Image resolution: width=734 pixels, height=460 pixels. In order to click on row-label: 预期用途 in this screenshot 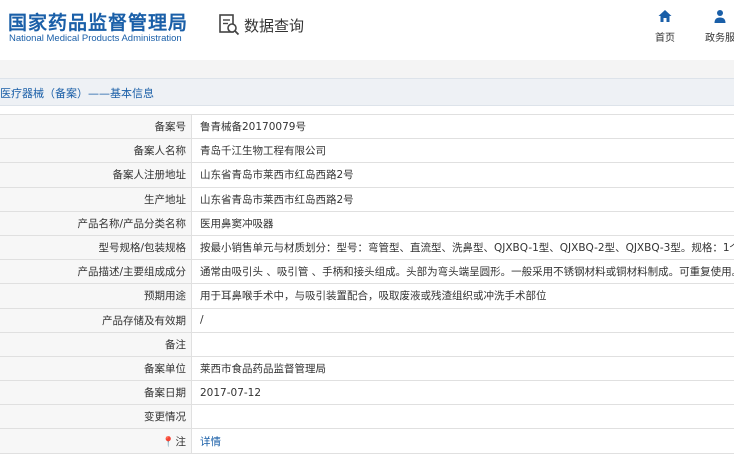, I will do `click(96, 296)`.